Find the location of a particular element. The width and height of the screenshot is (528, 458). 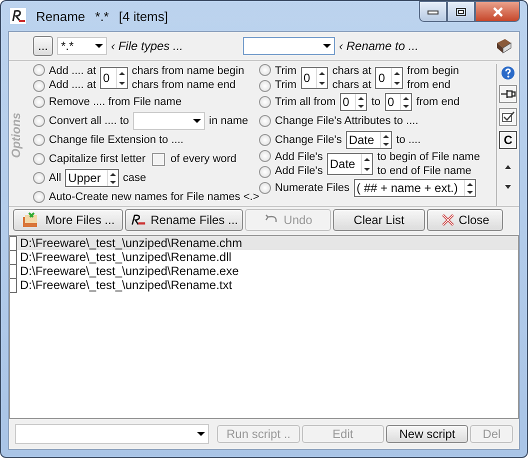

option-label: Auto-Create new names for File names <.> is located at coordinates (154, 197).